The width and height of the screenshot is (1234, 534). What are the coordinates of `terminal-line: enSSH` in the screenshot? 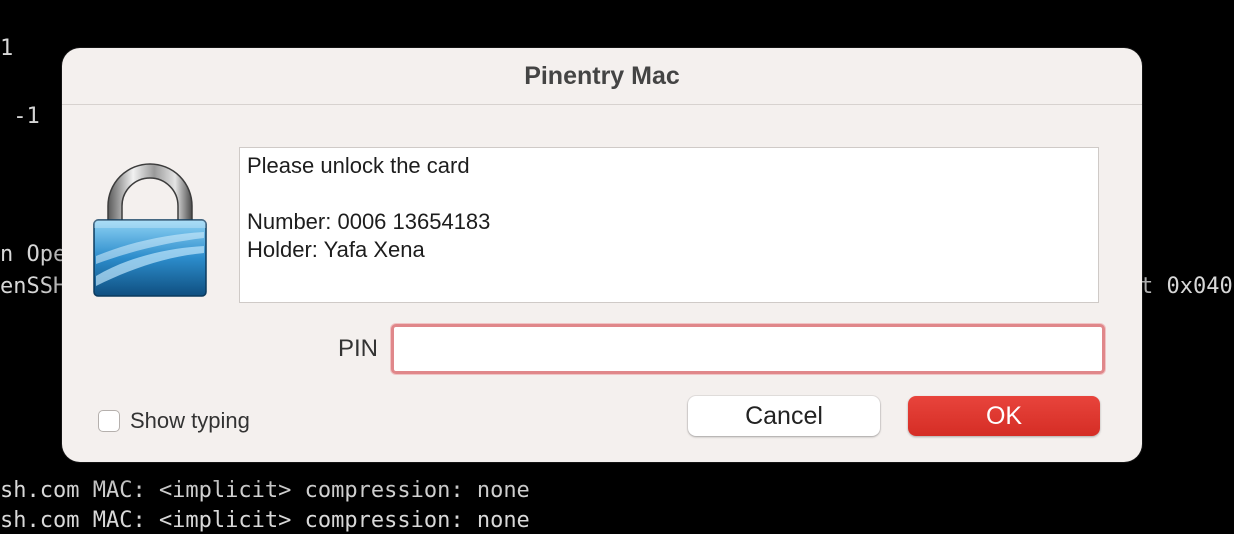 It's located at (33, 286).